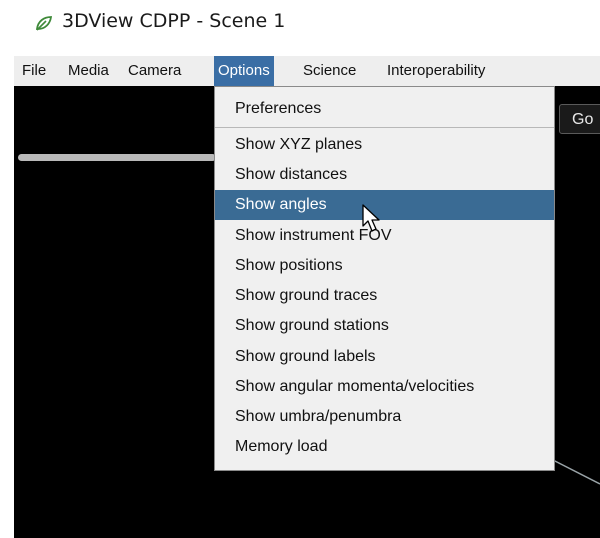  What do you see at coordinates (384, 387) in the screenshot?
I see `menu-item-show-angular-momenta: Show angular momenta/velocities` at bounding box center [384, 387].